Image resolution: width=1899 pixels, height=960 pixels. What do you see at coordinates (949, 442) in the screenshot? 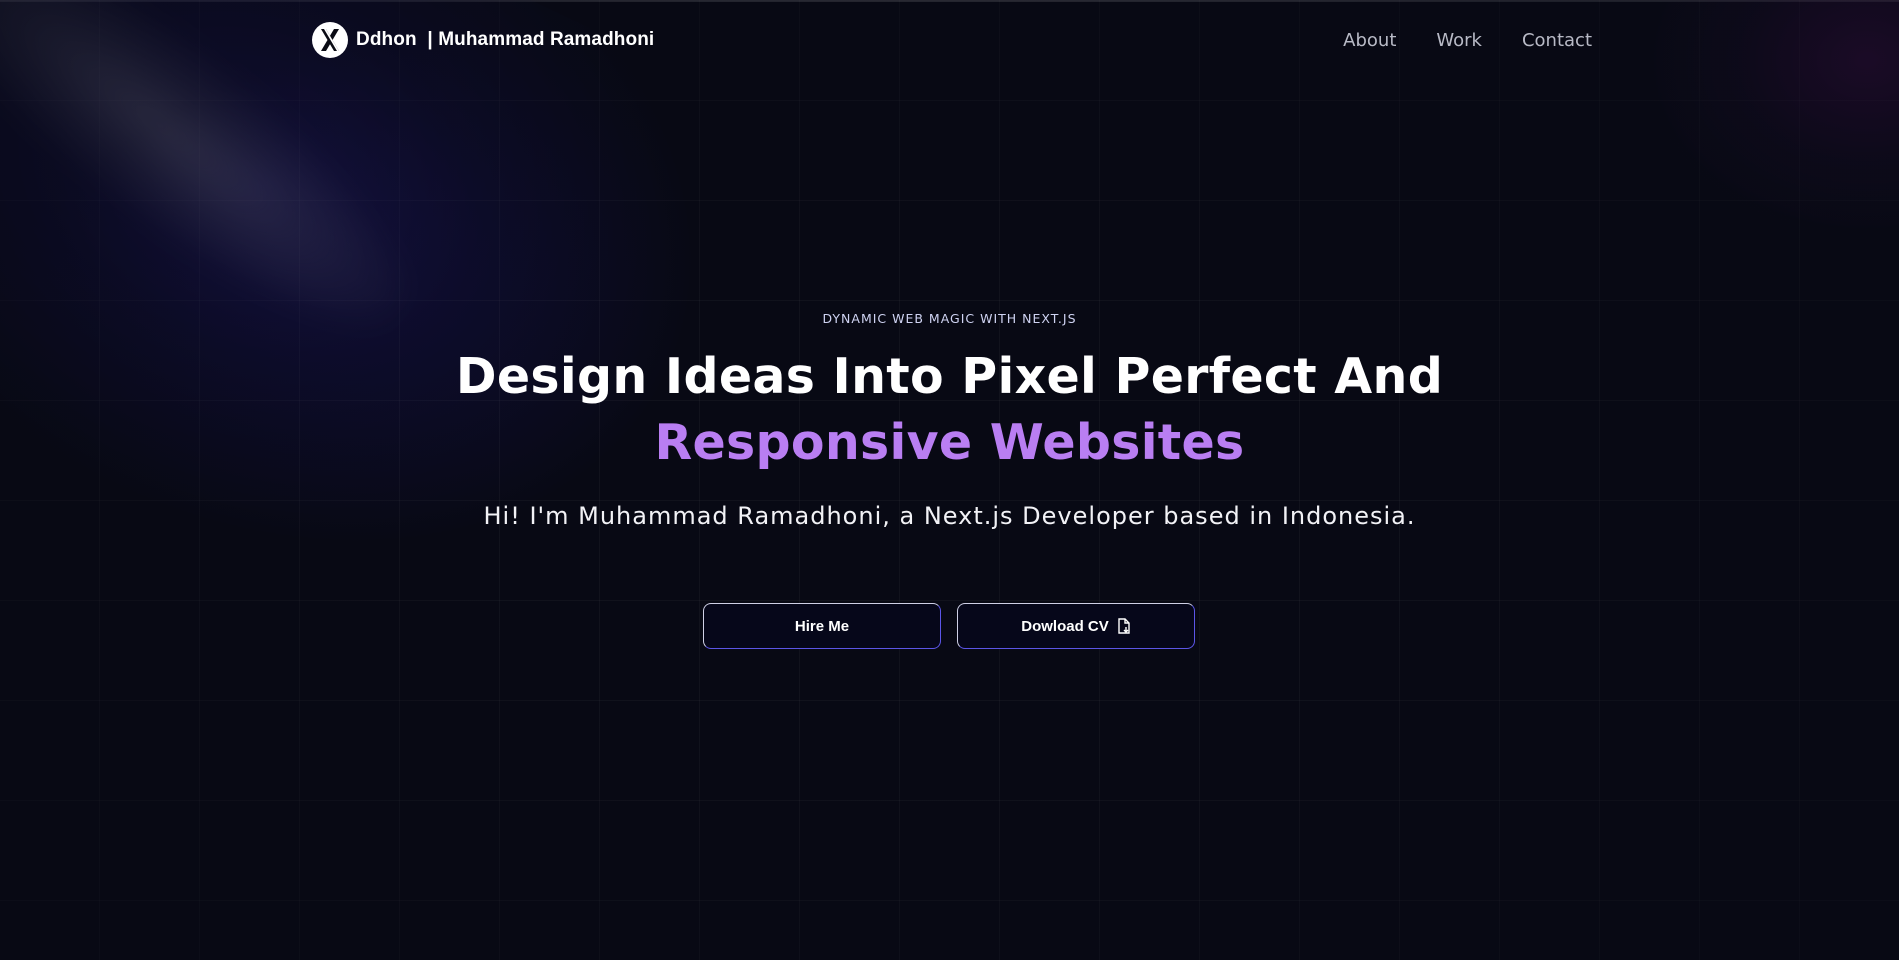
I see `hero-headline-accent: Responsive Websites` at bounding box center [949, 442].